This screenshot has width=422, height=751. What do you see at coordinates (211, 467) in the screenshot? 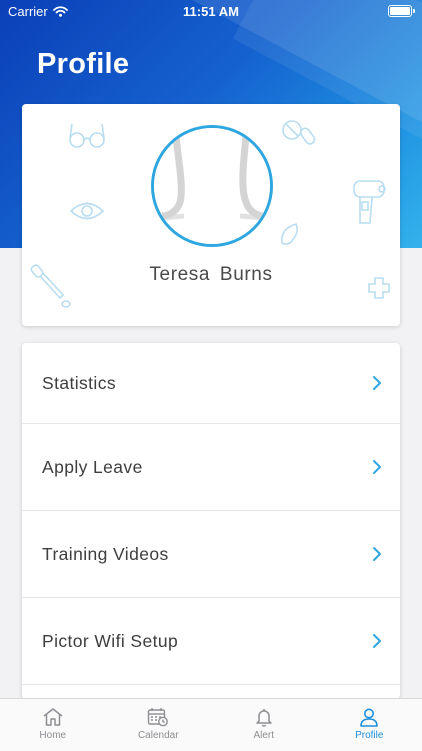
I see `menu-item-apply-leave: Apply Leave` at bounding box center [211, 467].